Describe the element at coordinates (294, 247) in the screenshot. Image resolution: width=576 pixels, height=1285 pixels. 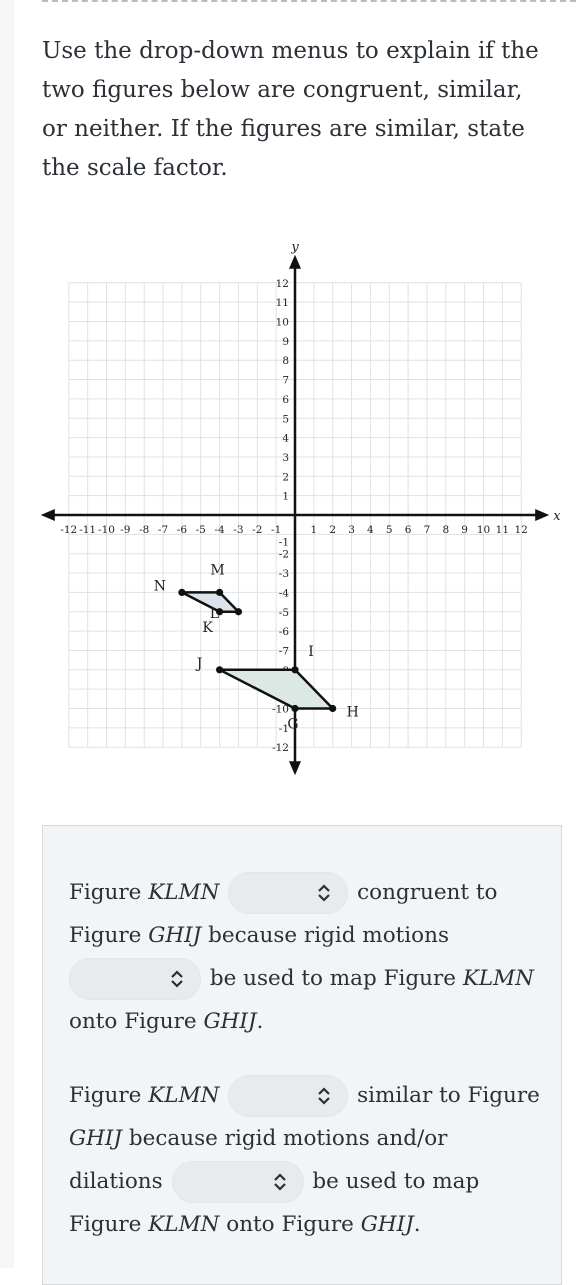
I see `y-axis-label: y` at that location.